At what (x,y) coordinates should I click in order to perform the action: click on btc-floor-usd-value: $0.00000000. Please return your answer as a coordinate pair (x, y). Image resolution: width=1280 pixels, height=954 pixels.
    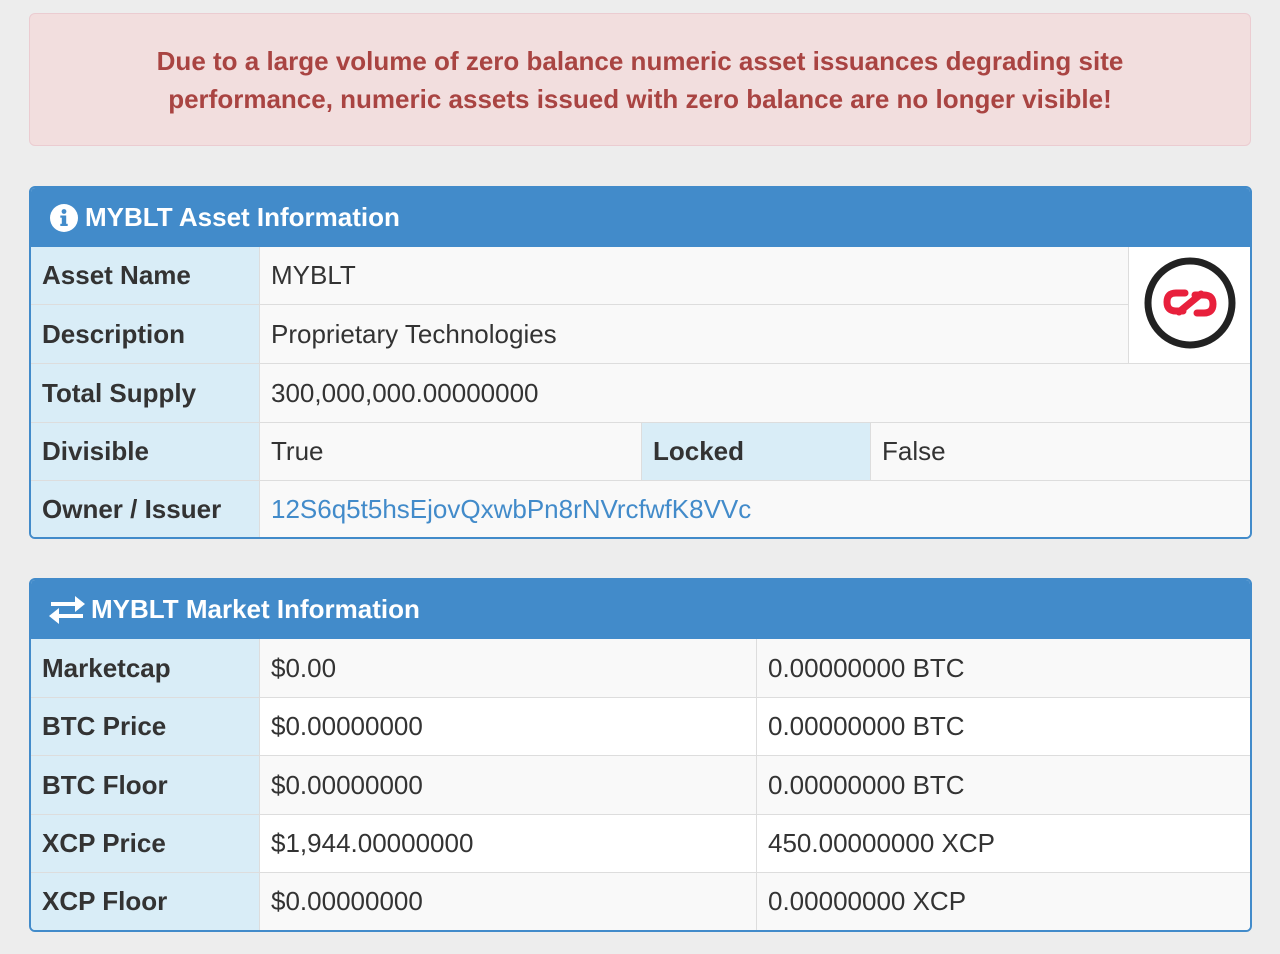
    Looking at the image, I should click on (508, 785).